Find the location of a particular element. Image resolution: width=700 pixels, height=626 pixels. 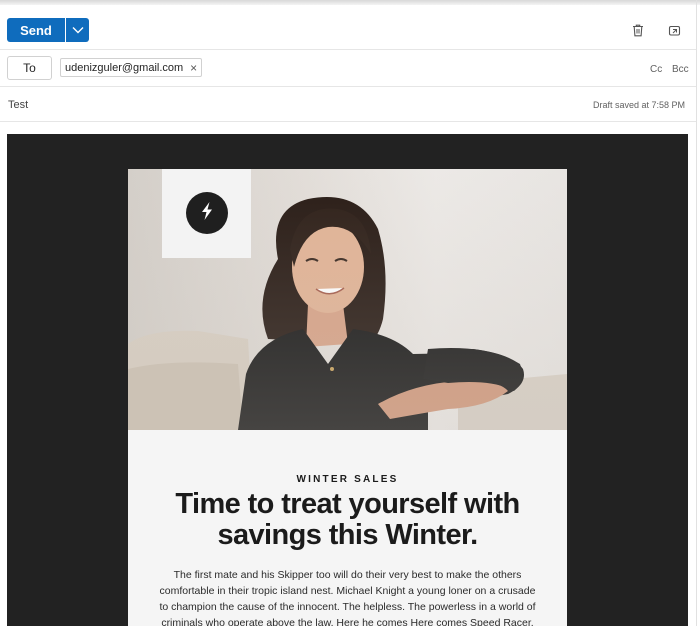

send-button: Send is located at coordinates (36, 30).